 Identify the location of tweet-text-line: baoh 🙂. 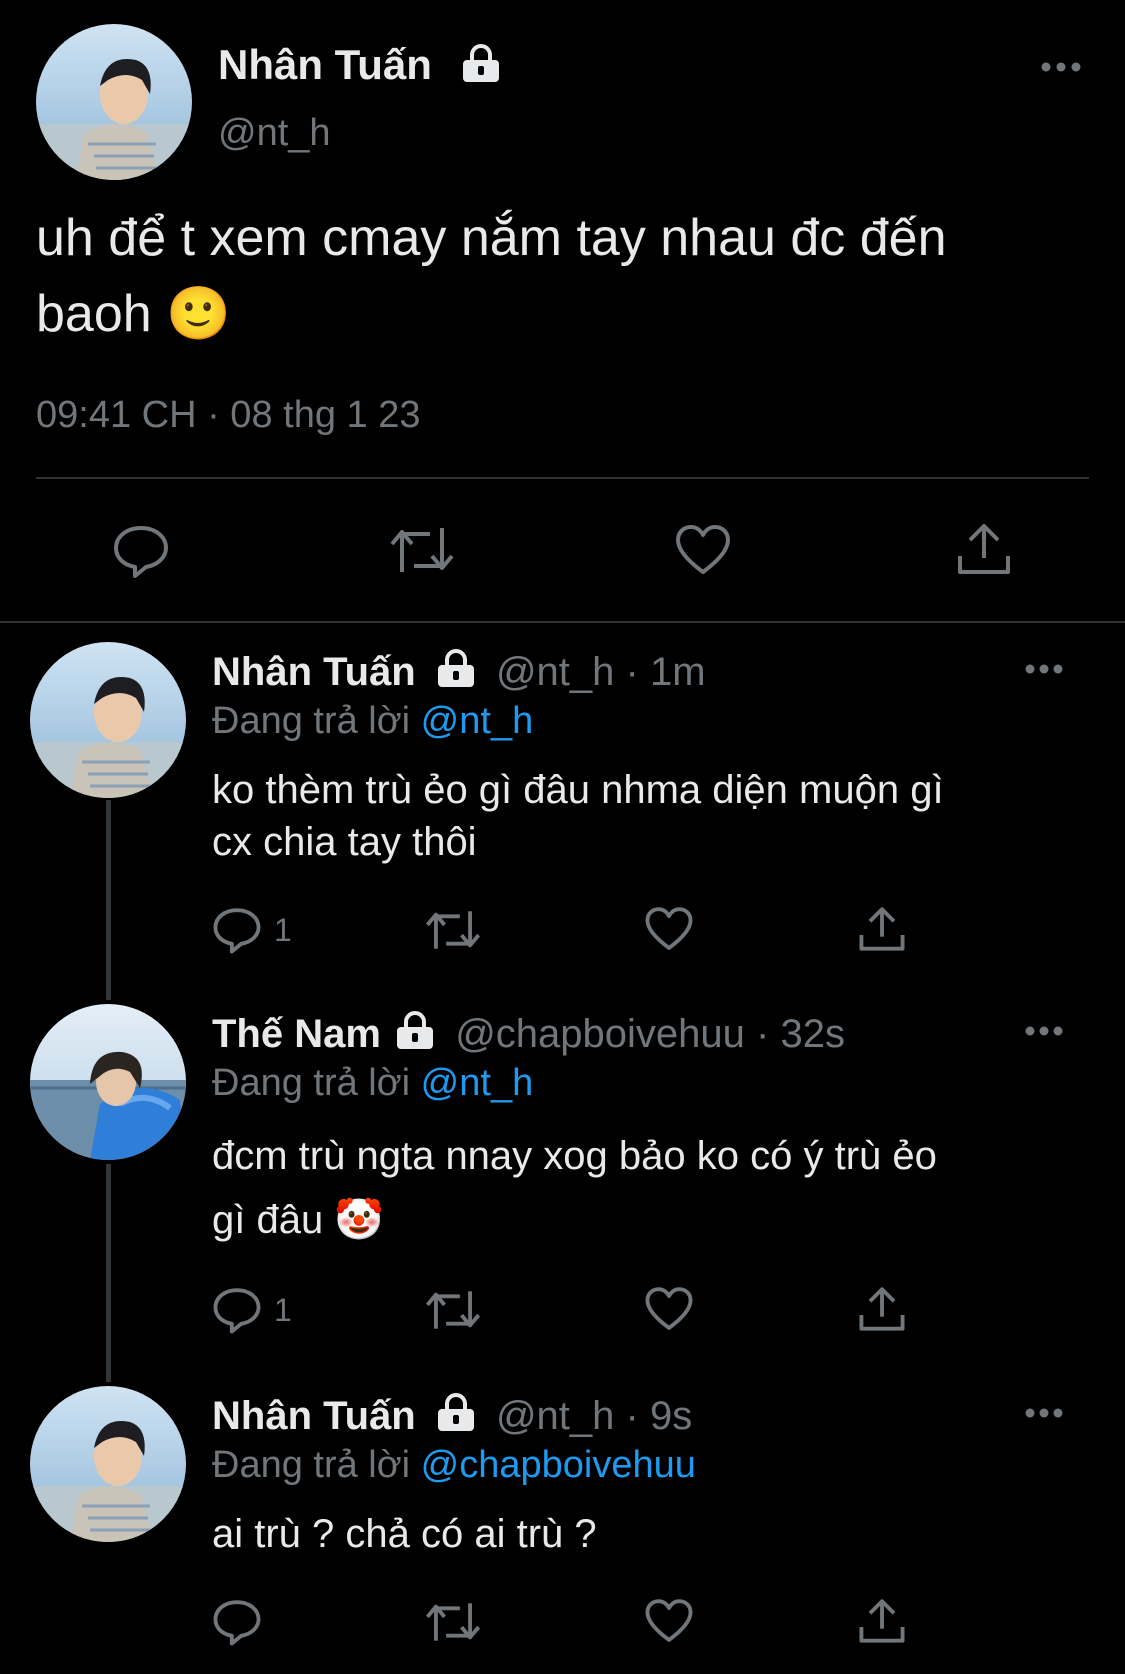
(566, 314).